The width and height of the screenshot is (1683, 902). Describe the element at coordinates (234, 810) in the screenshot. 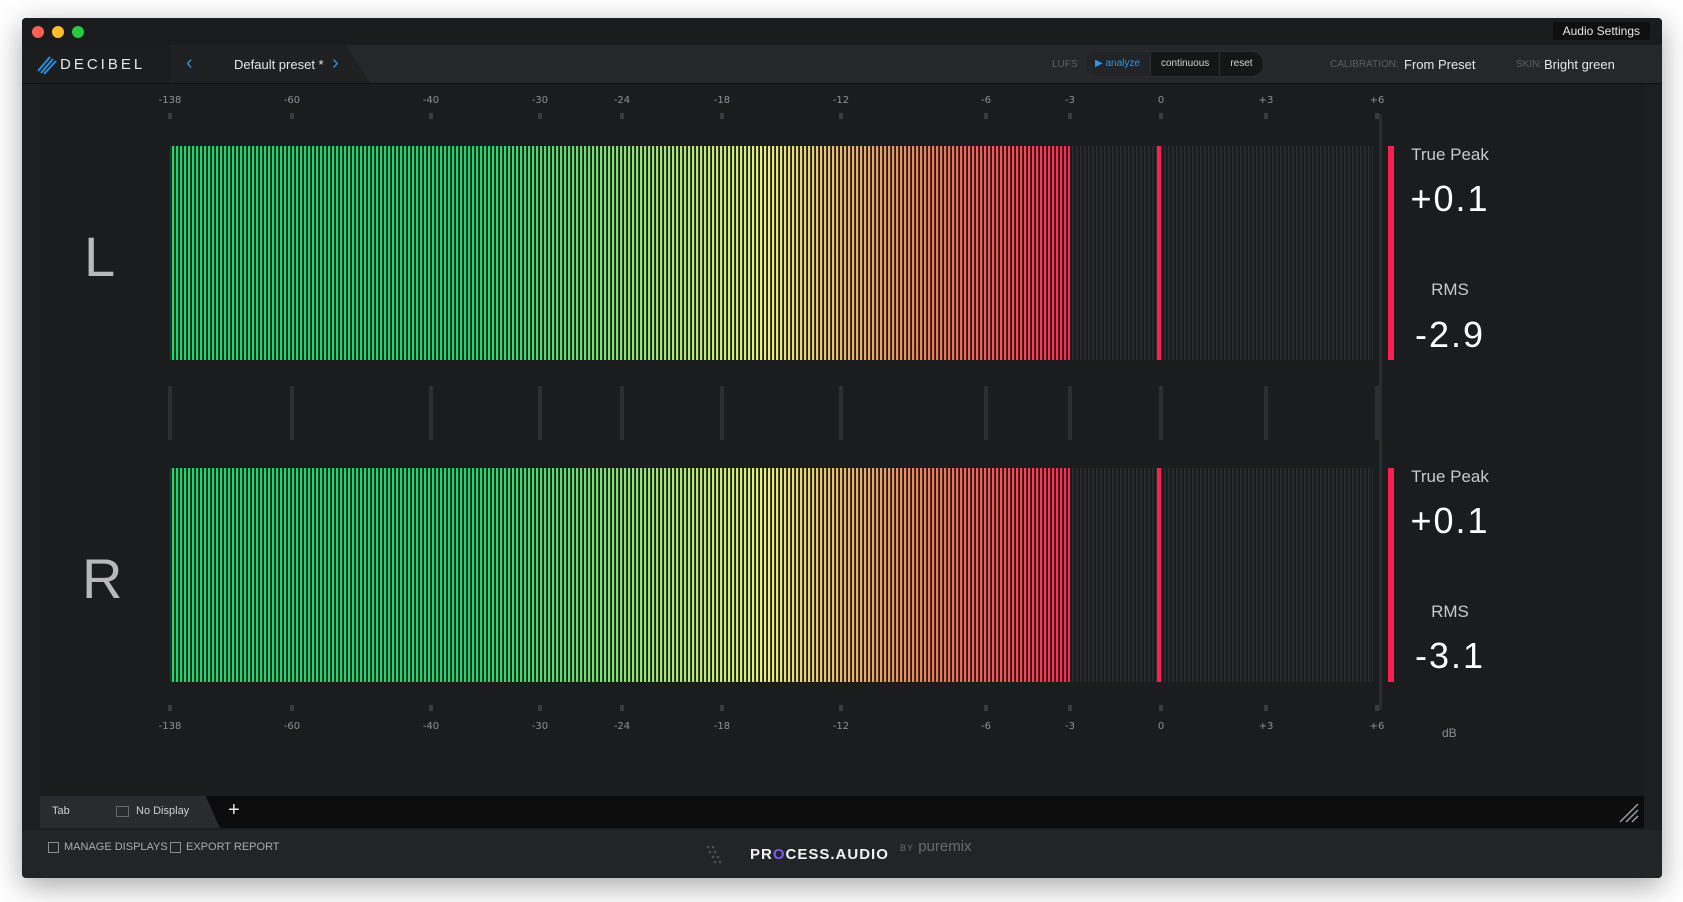

I see `add-tab-icon: +` at that location.